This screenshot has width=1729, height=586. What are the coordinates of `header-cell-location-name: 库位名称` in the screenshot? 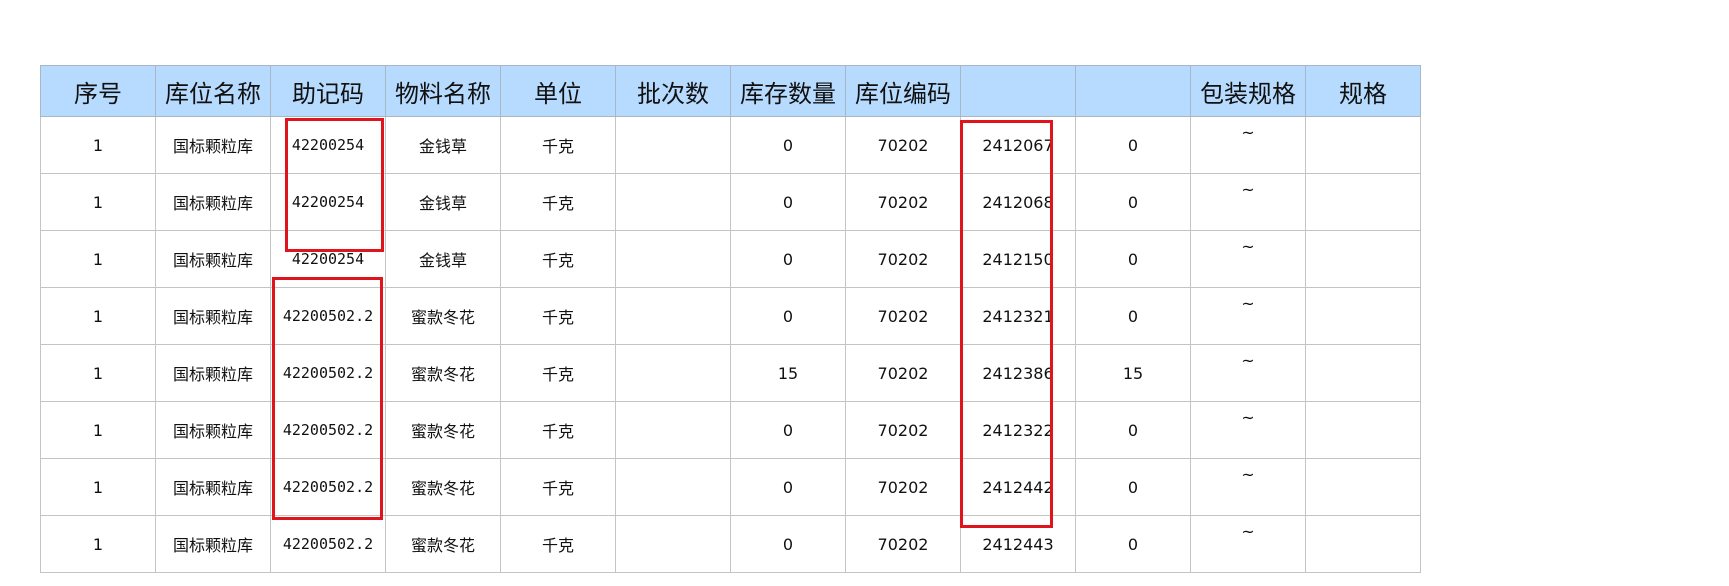 It's located at (213, 91).